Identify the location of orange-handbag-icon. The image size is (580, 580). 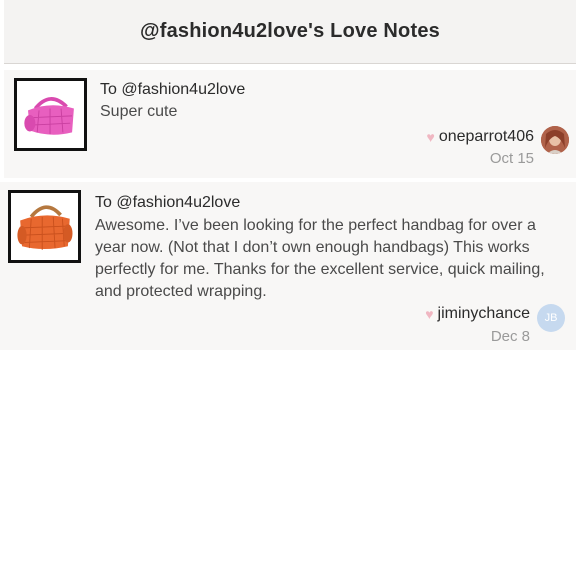
(44, 226).